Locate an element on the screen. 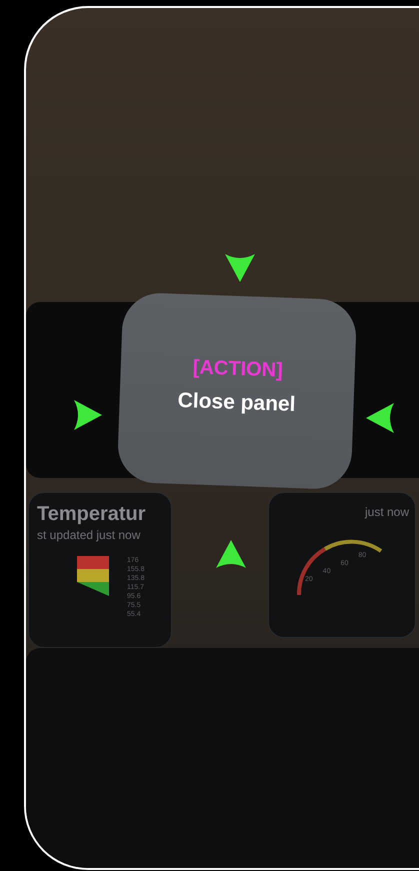  action-popup: [ACTION] Close panel is located at coordinates (237, 391).